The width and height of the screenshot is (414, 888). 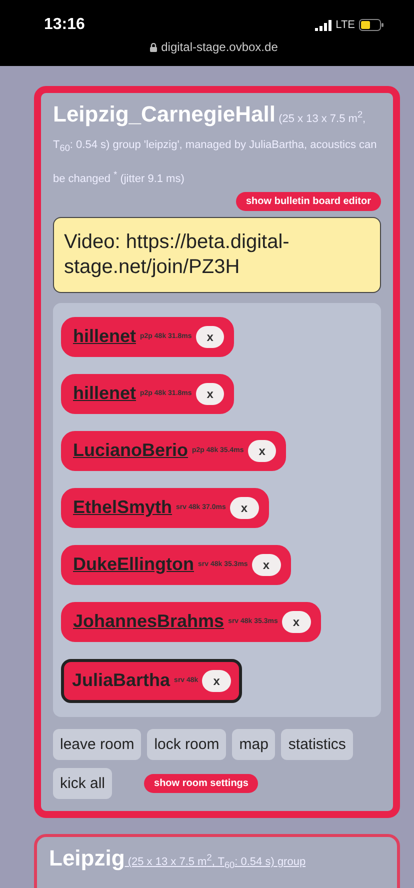 I want to click on battery-icon, so click(x=371, y=25).